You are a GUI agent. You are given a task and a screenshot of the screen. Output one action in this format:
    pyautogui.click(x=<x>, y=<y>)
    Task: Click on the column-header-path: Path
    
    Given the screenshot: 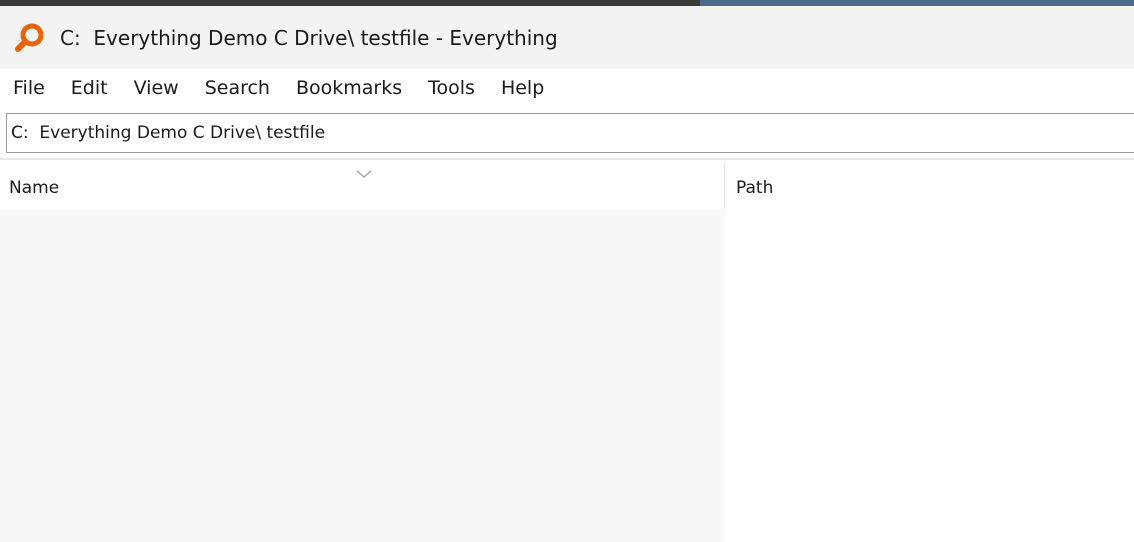 What is the action you would take?
    pyautogui.click(x=929, y=186)
    